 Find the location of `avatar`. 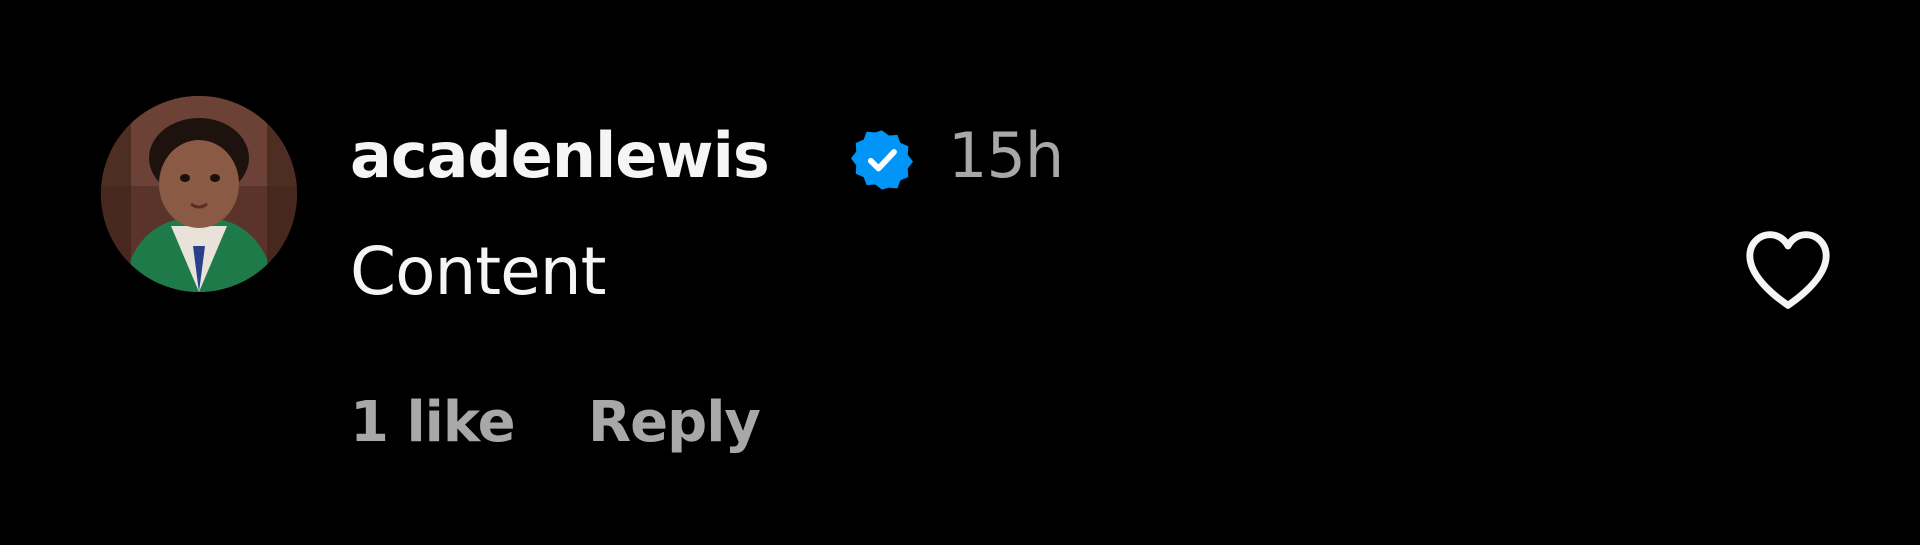

avatar is located at coordinates (199, 194).